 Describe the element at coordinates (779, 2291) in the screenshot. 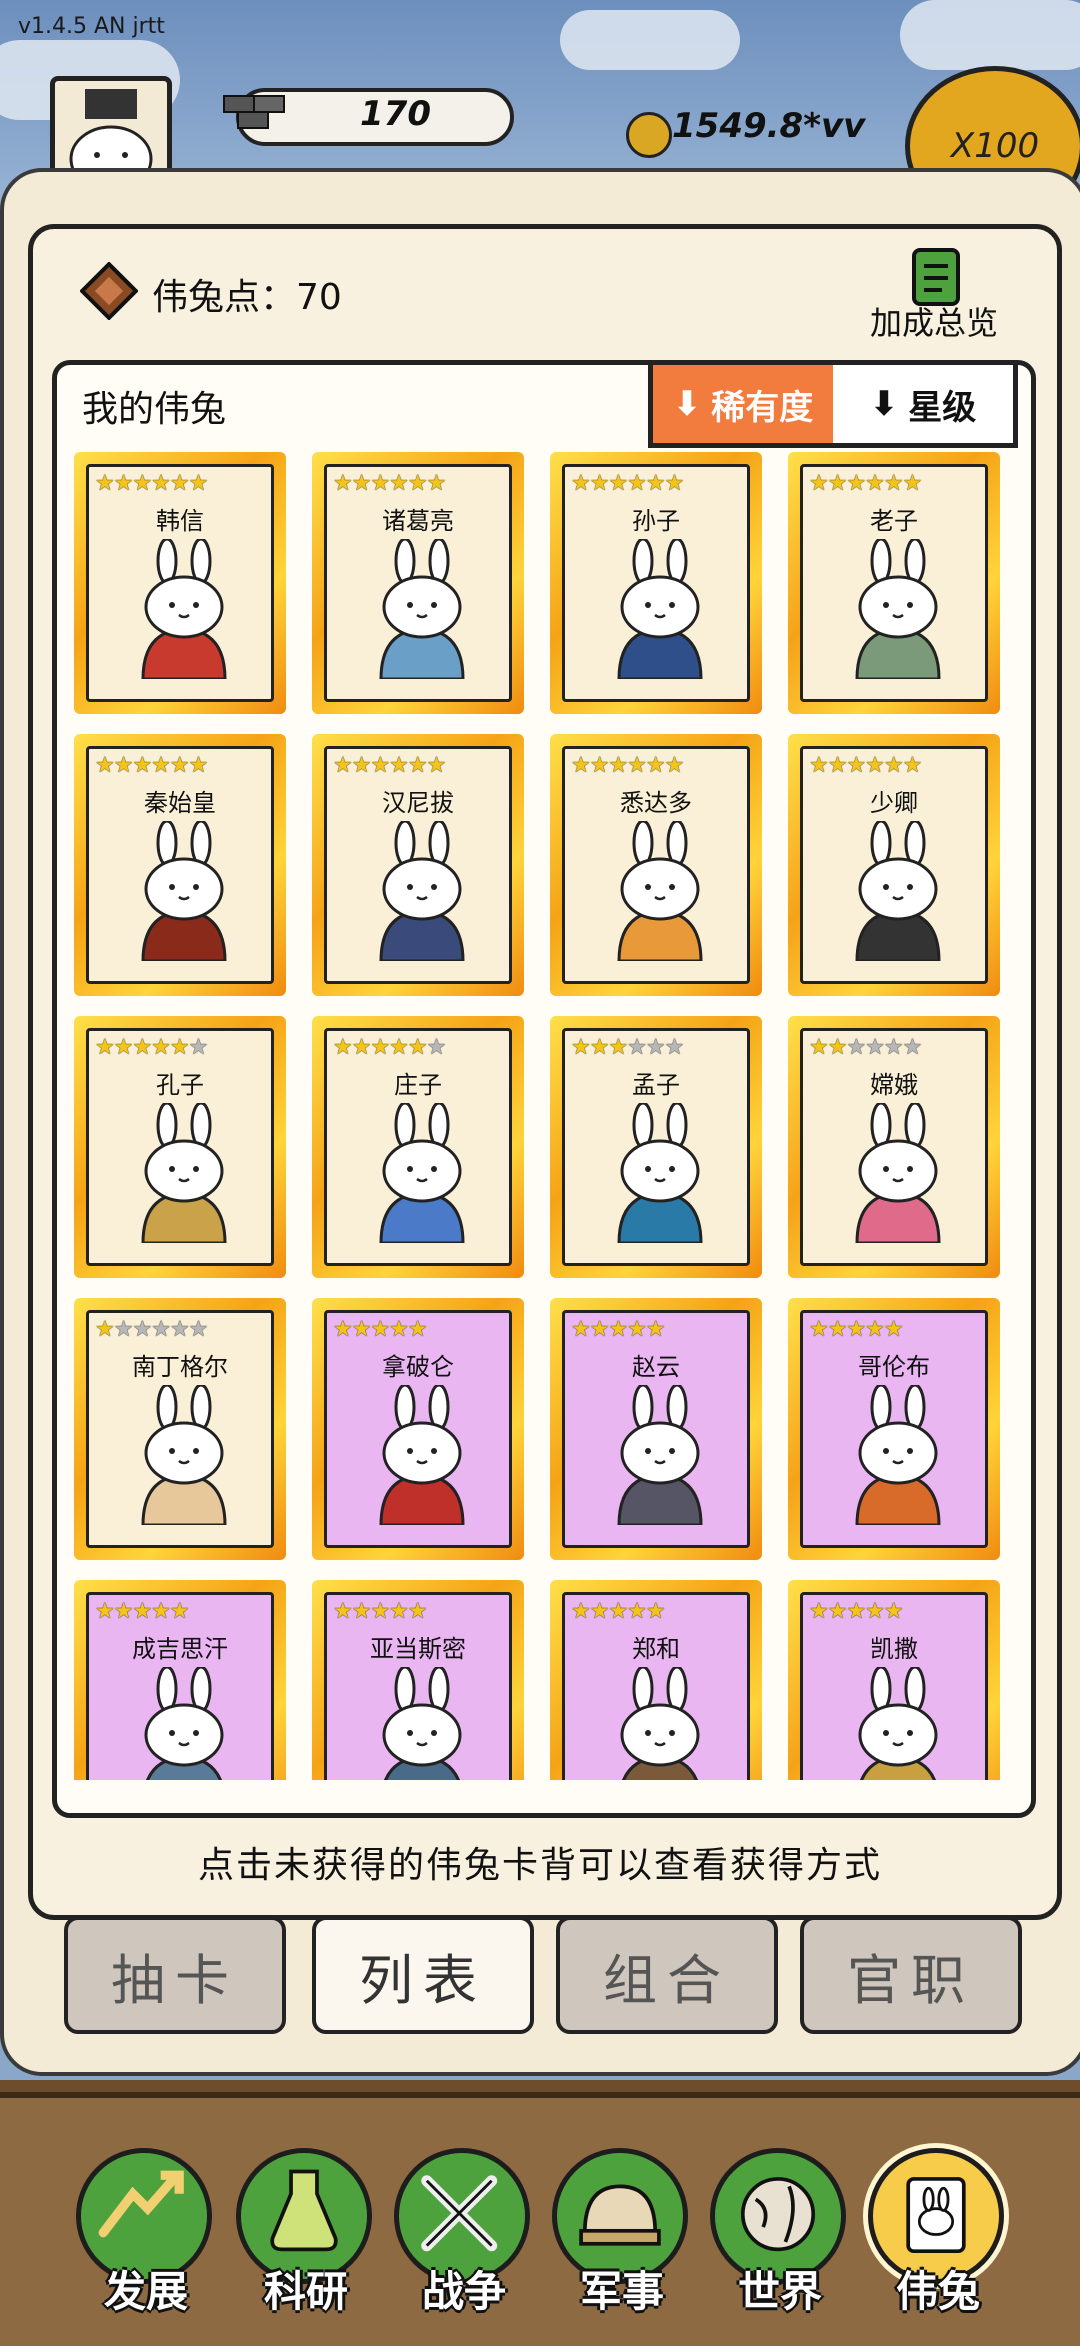

I see `nav-label: 世界` at that location.